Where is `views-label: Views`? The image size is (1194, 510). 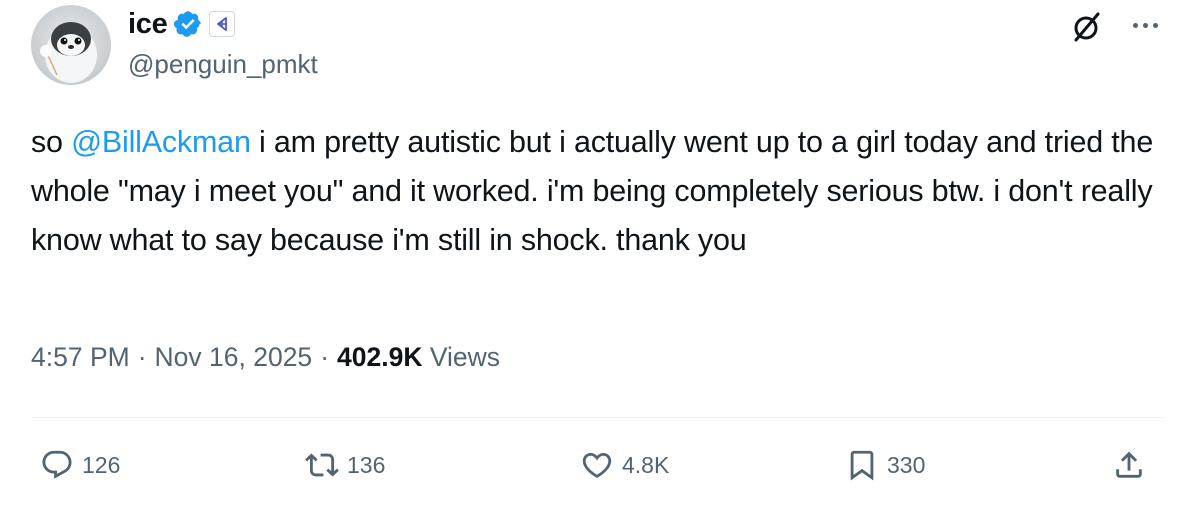 views-label: Views is located at coordinates (465, 357).